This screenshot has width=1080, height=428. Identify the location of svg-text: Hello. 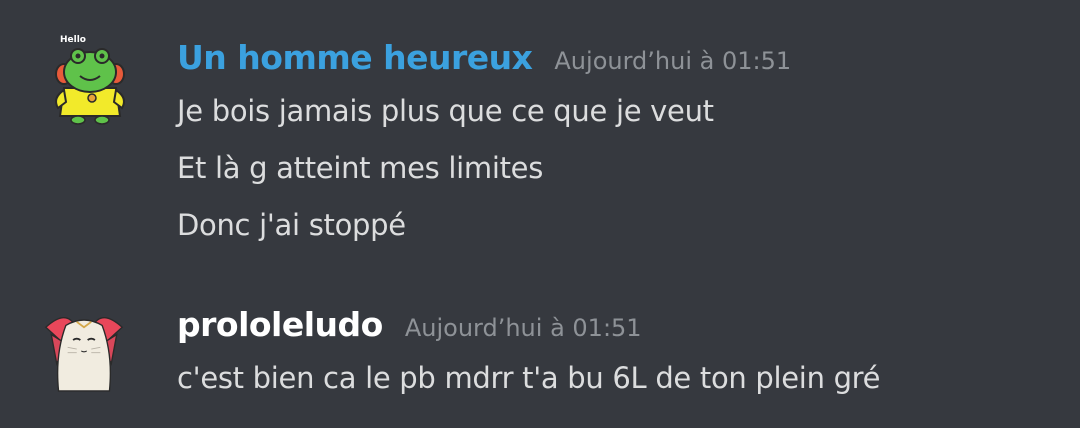
(73, 40).